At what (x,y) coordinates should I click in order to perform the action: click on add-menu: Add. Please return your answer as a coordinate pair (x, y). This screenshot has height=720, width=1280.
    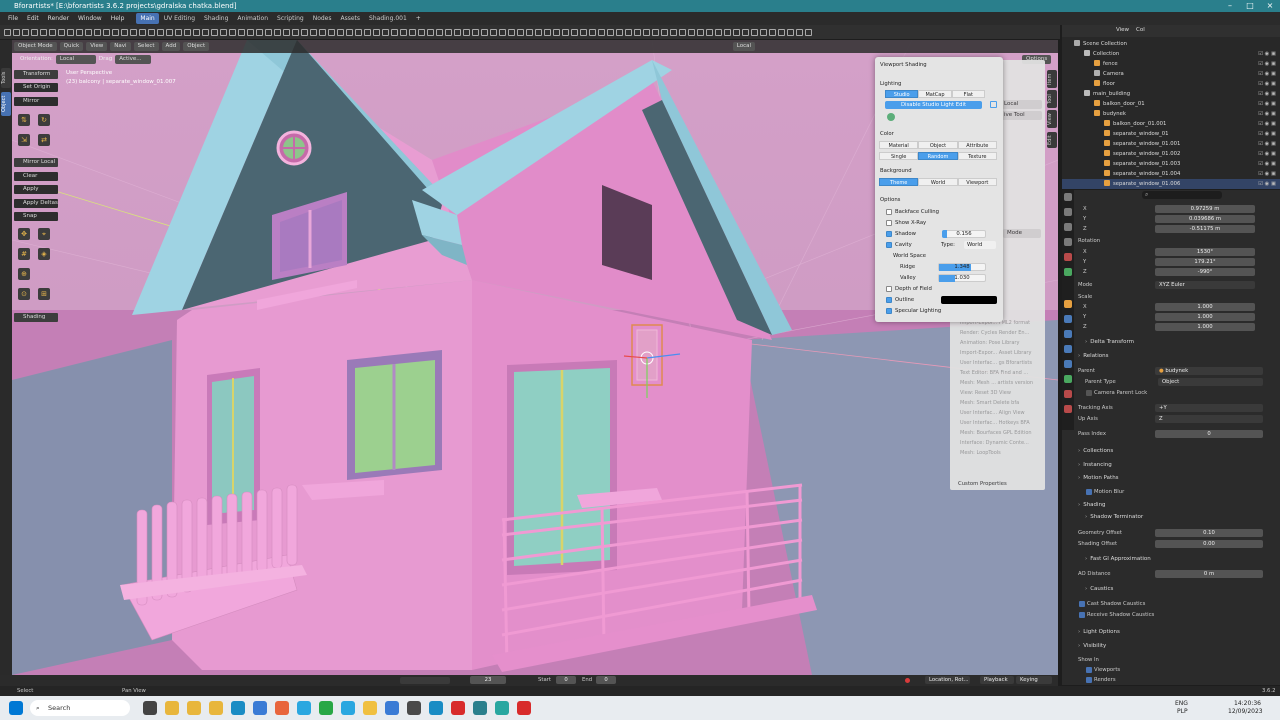
    Looking at the image, I should click on (171, 46).